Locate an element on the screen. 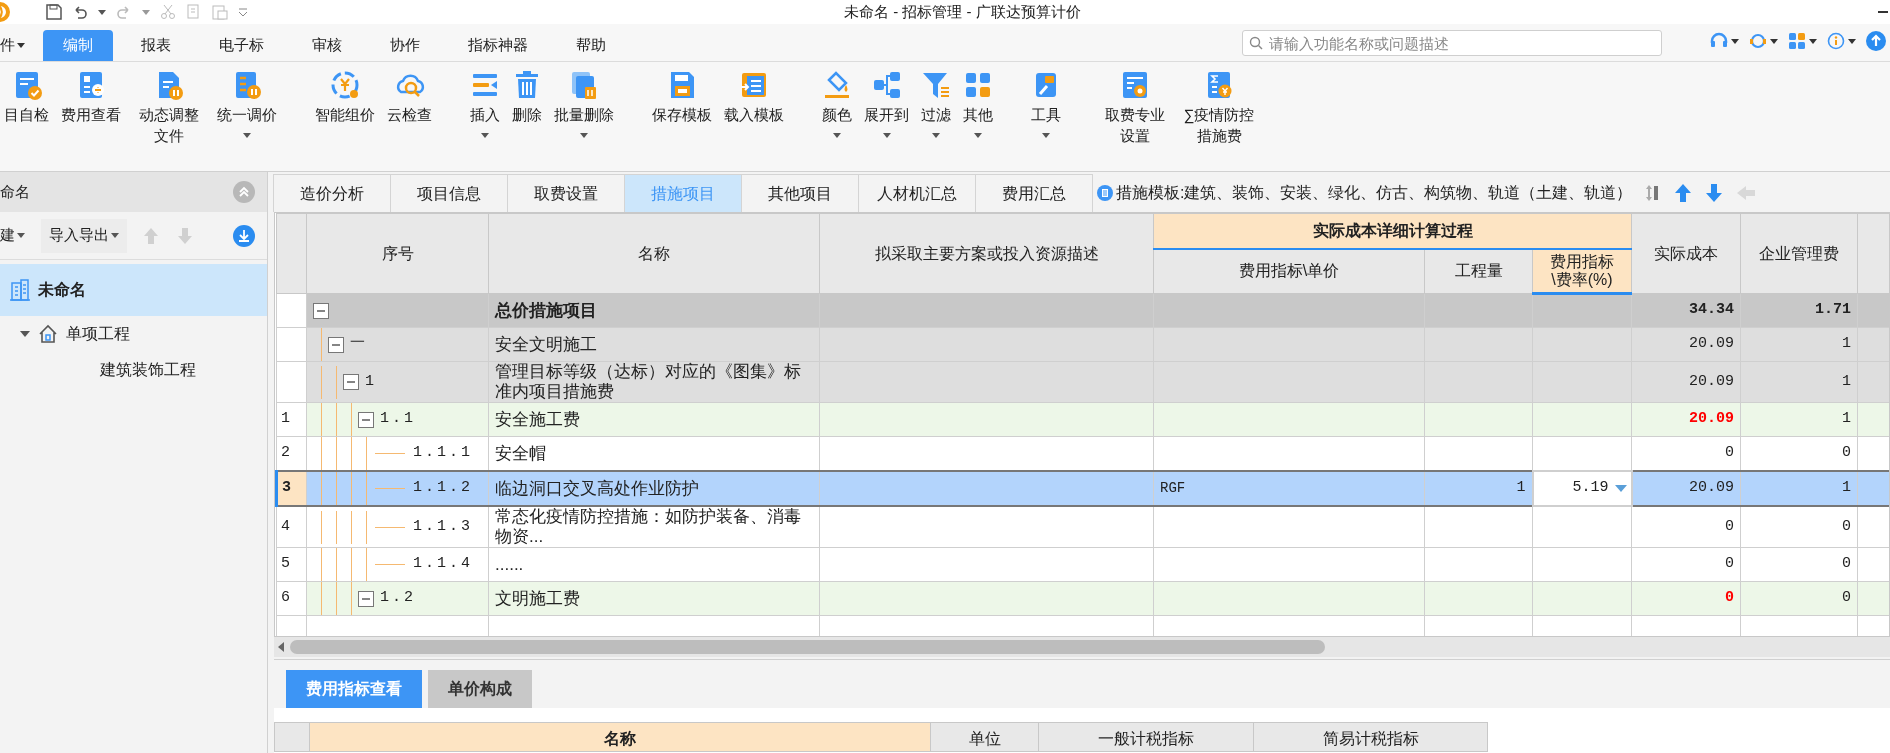  upload-icon is located at coordinates (1876, 41).